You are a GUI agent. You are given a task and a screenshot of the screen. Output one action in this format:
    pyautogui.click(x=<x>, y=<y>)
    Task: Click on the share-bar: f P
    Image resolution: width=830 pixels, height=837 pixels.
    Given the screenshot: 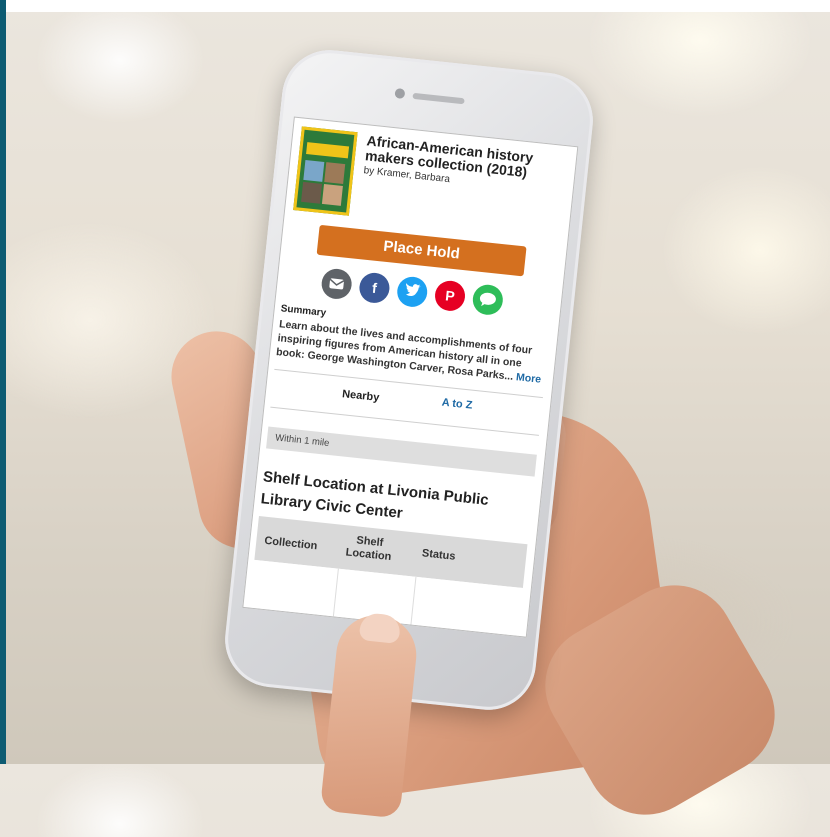 What is the action you would take?
    pyautogui.click(x=421, y=293)
    